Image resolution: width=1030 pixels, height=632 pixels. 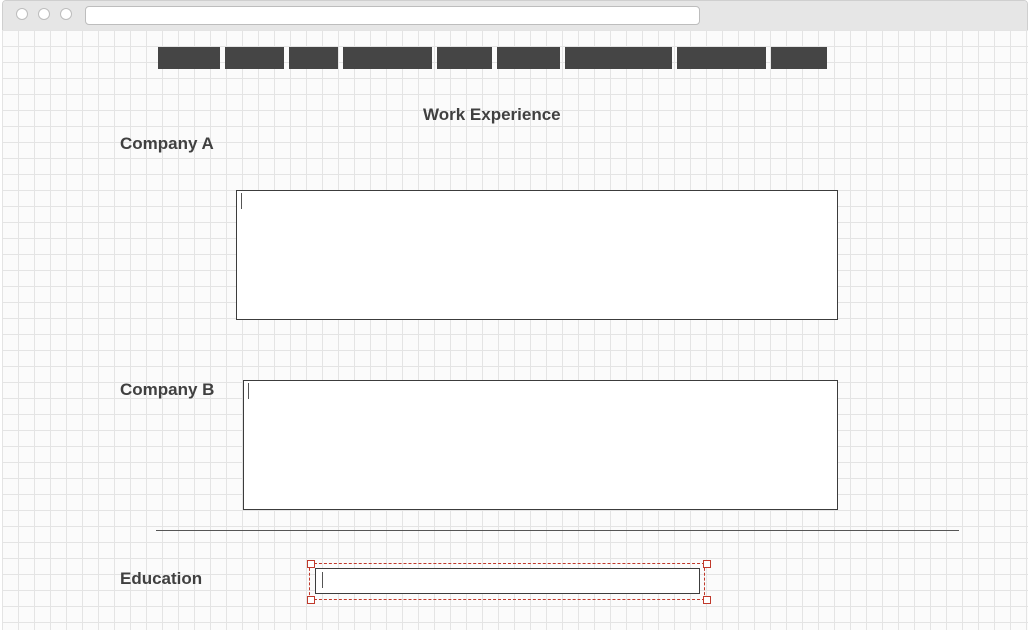 What do you see at coordinates (44, 14) in the screenshot?
I see `minimize-window-button` at bounding box center [44, 14].